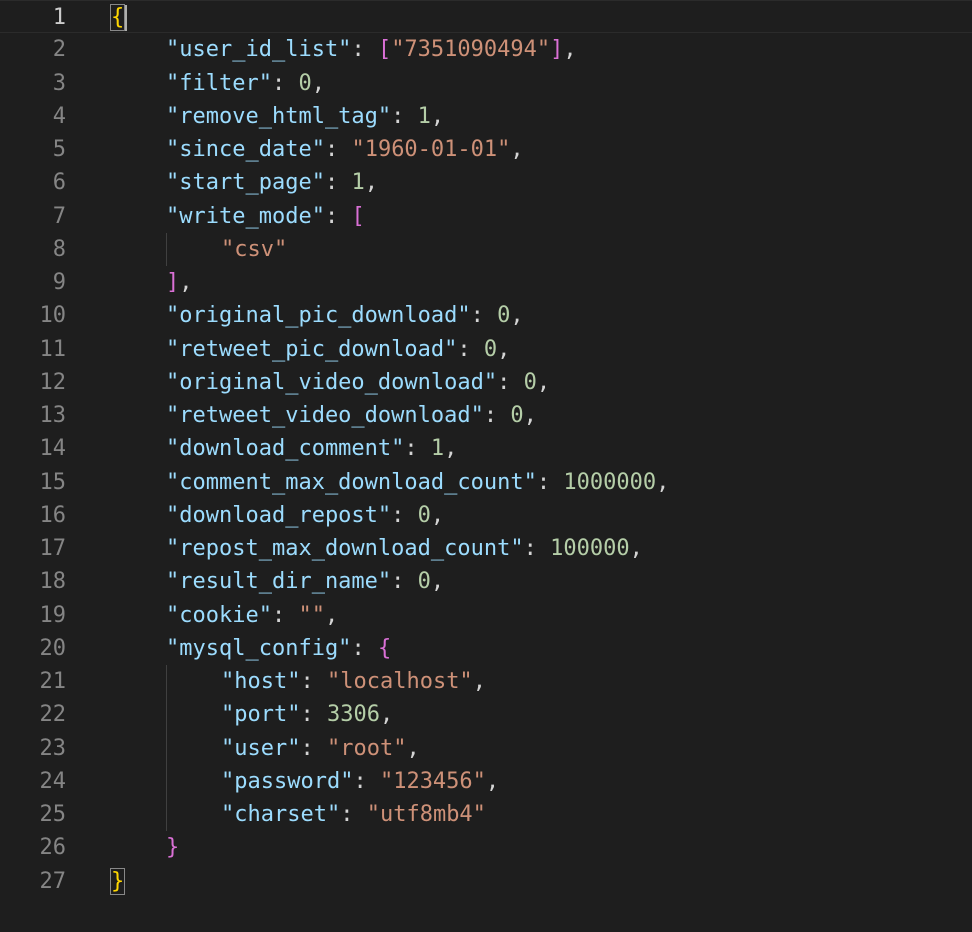 The height and width of the screenshot is (932, 972). What do you see at coordinates (53, 648) in the screenshot?
I see `line-number: 20` at bounding box center [53, 648].